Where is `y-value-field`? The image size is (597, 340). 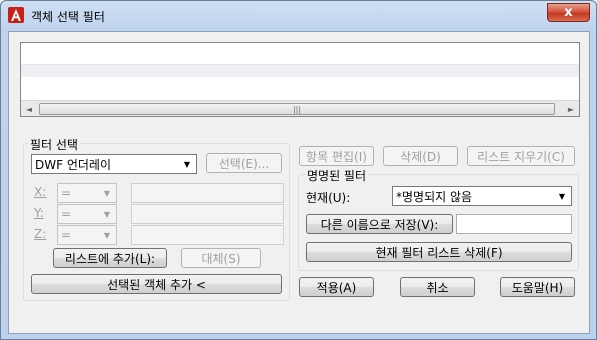
y-value-field is located at coordinates (207, 214).